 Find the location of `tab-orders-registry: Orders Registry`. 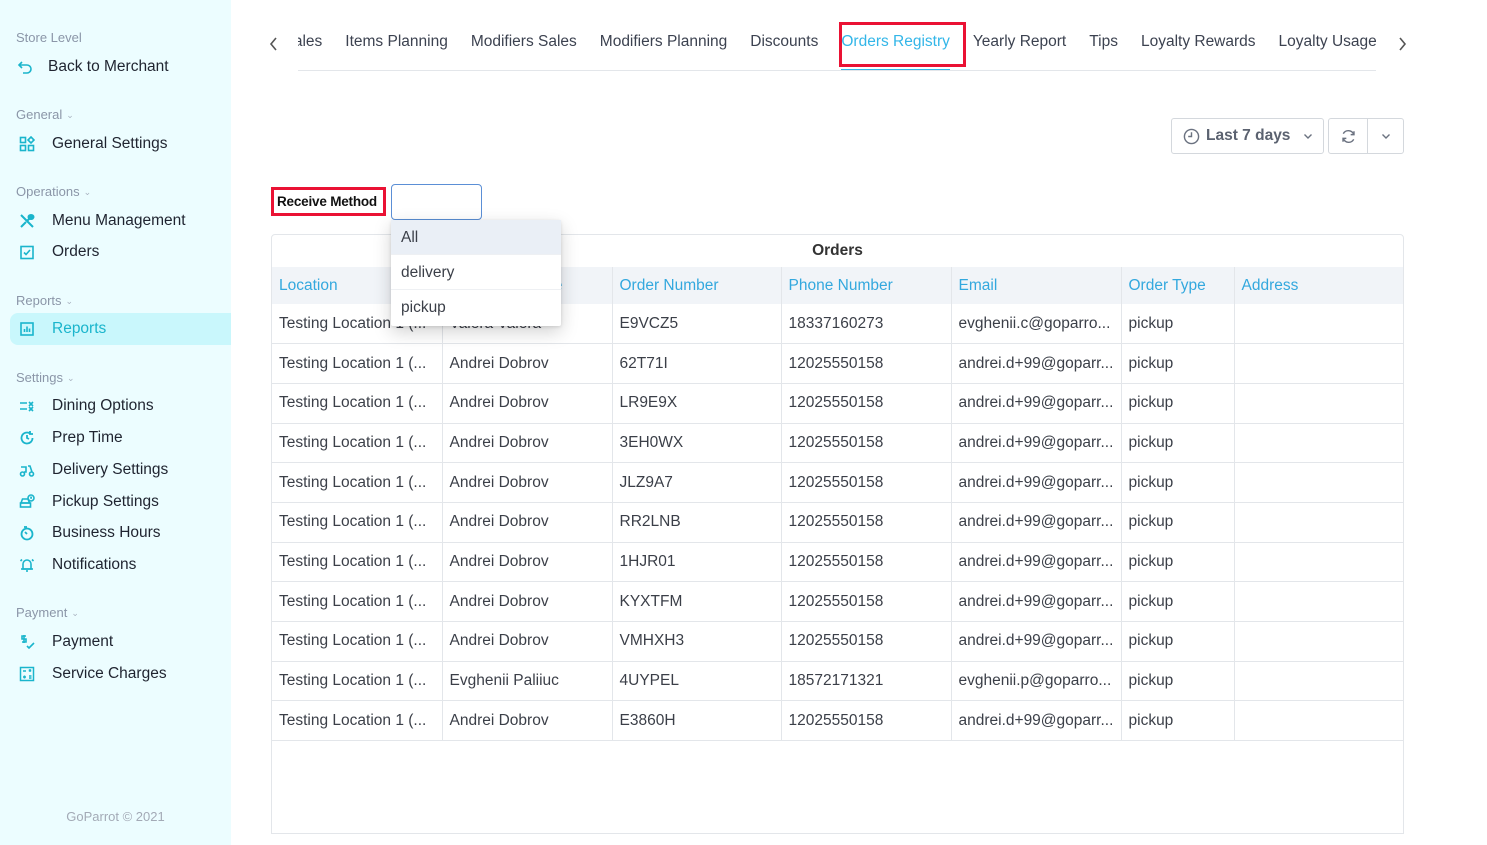

tab-orders-registry: Orders Registry is located at coordinates (896, 51).